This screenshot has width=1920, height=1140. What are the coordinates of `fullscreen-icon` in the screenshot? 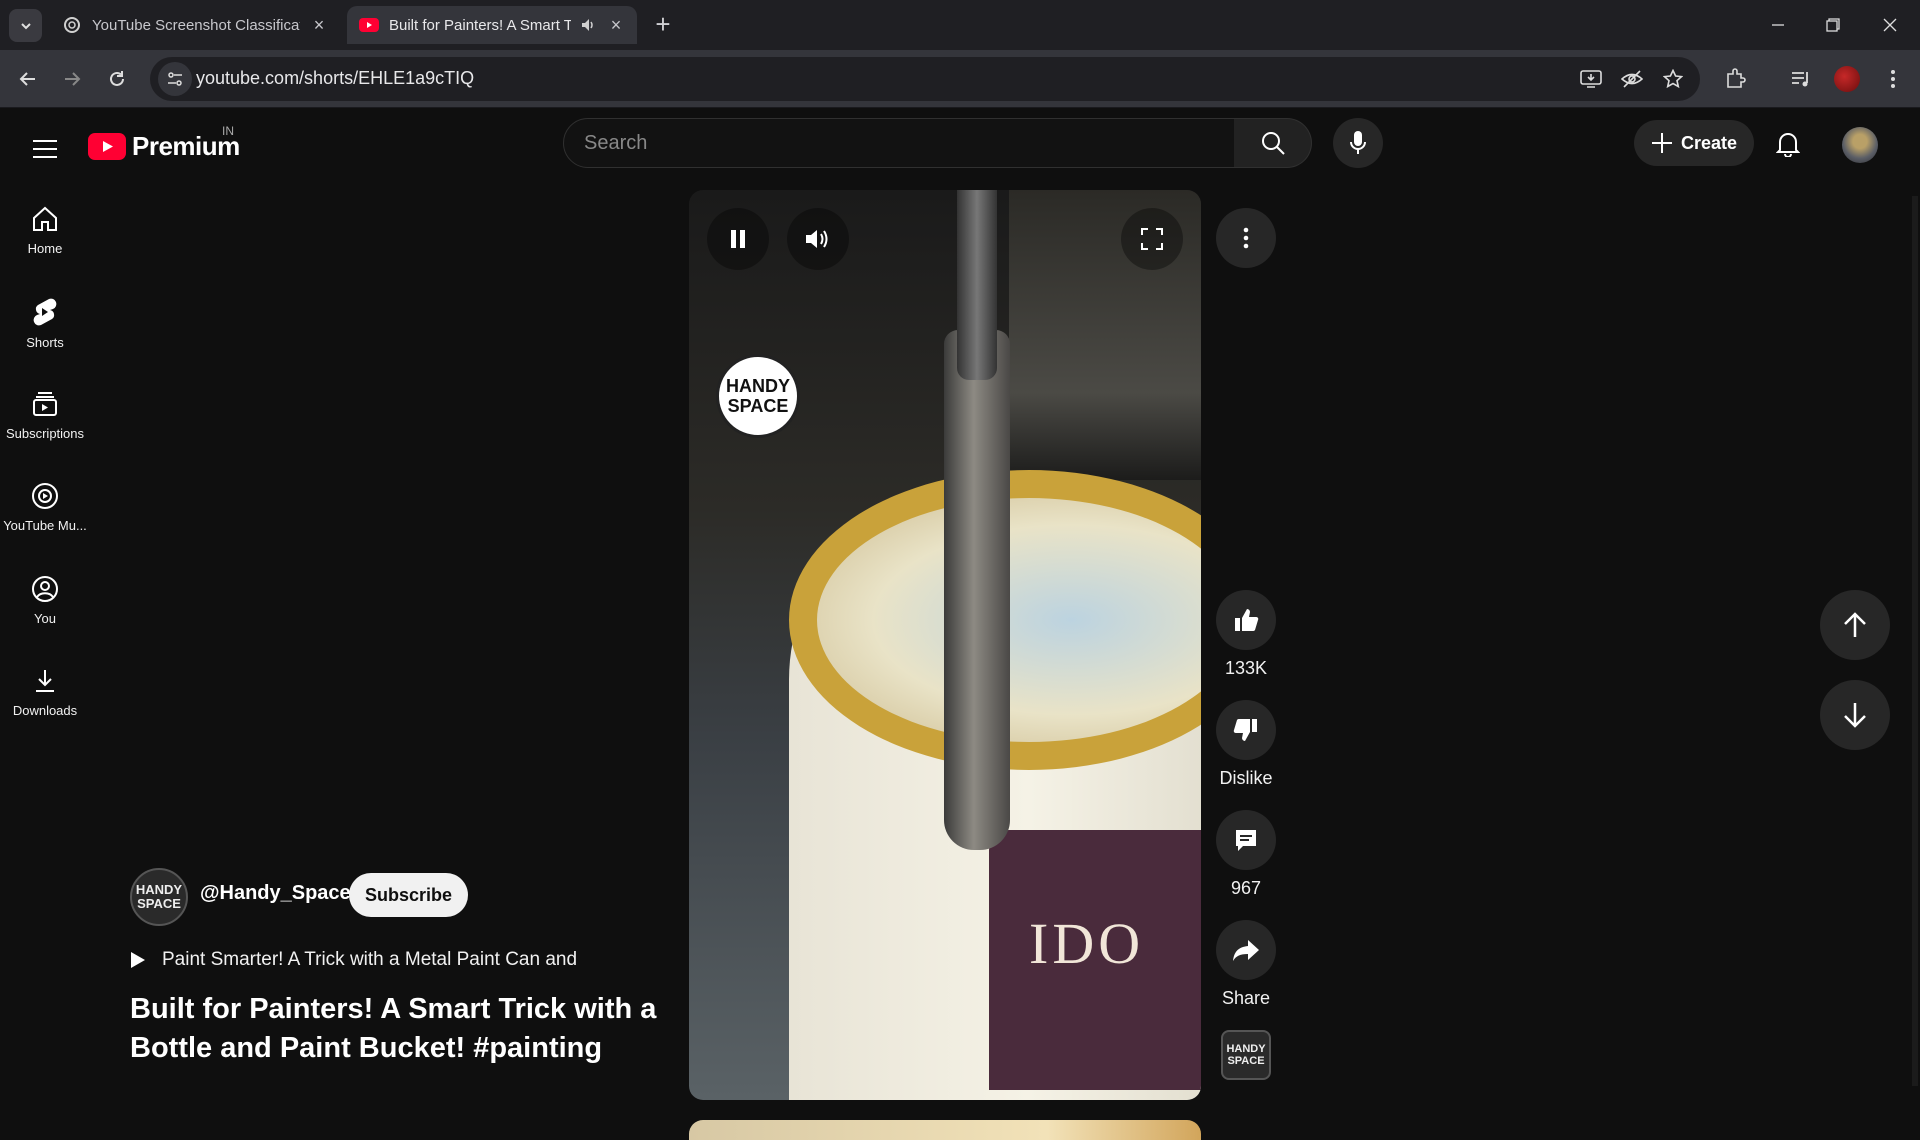 It's located at (1152, 239).